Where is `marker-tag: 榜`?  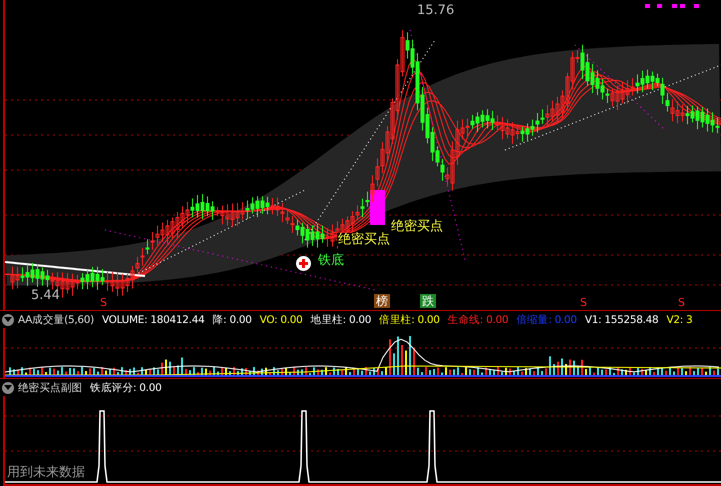
marker-tag: 榜 is located at coordinates (382, 301).